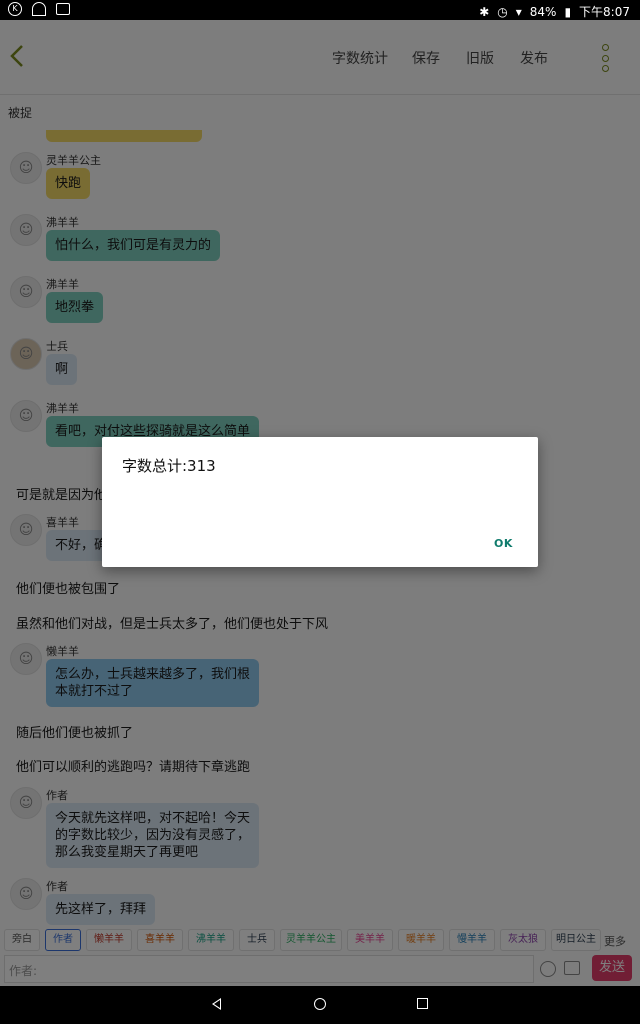 Image resolution: width=640 pixels, height=1024 pixels. What do you see at coordinates (502, 11) in the screenshot?
I see `alarm-icon: ◷` at bounding box center [502, 11].